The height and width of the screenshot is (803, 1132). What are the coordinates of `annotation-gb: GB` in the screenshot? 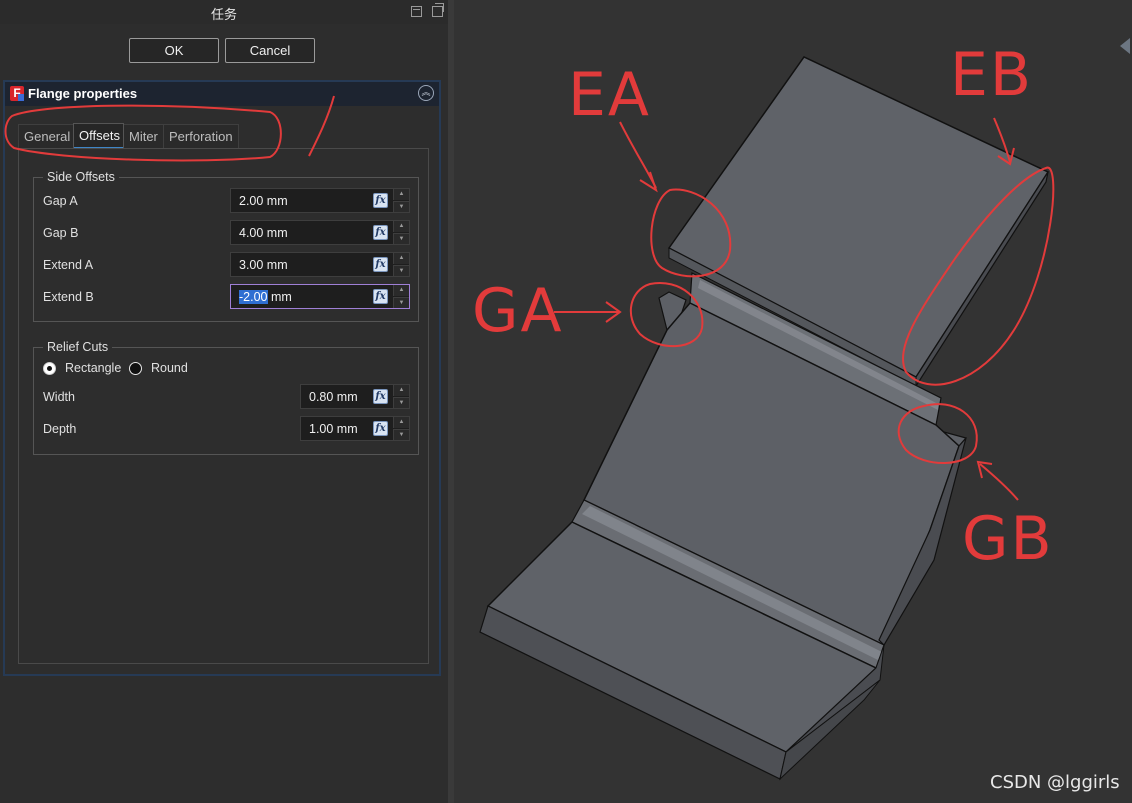 It's located at (1008, 539).